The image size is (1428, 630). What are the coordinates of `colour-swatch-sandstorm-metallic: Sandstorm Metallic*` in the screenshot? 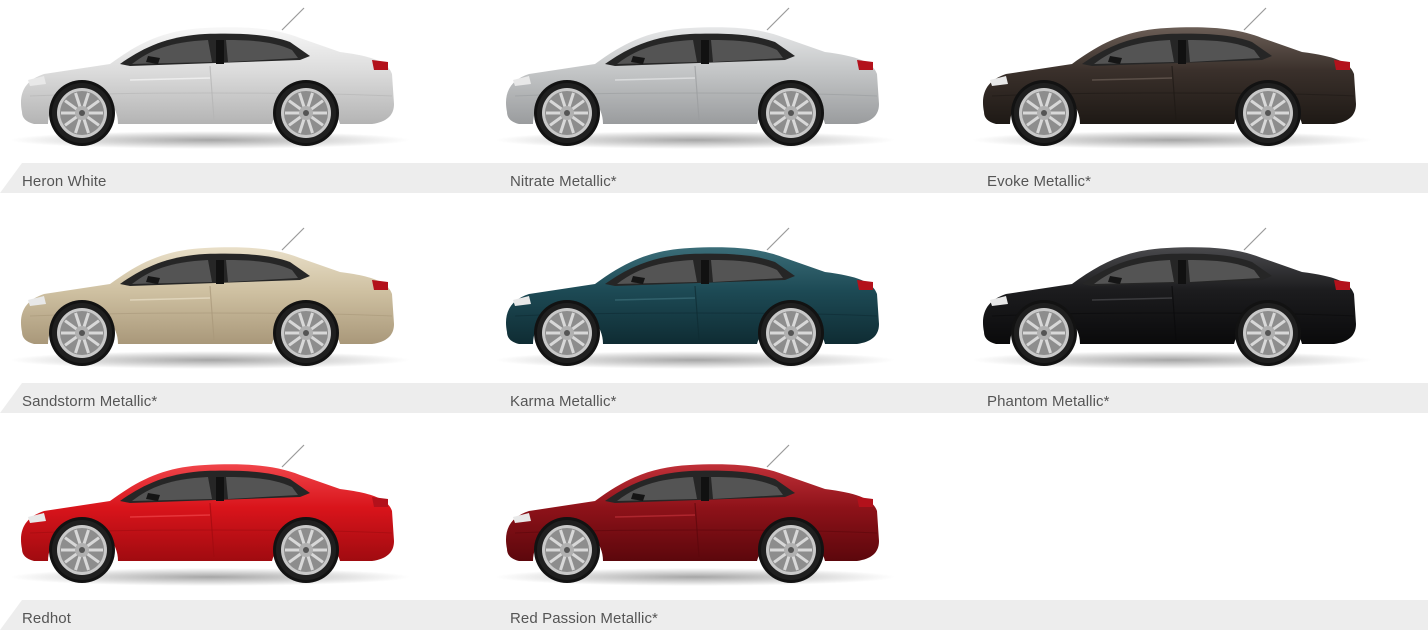 It's located at (210, 327).